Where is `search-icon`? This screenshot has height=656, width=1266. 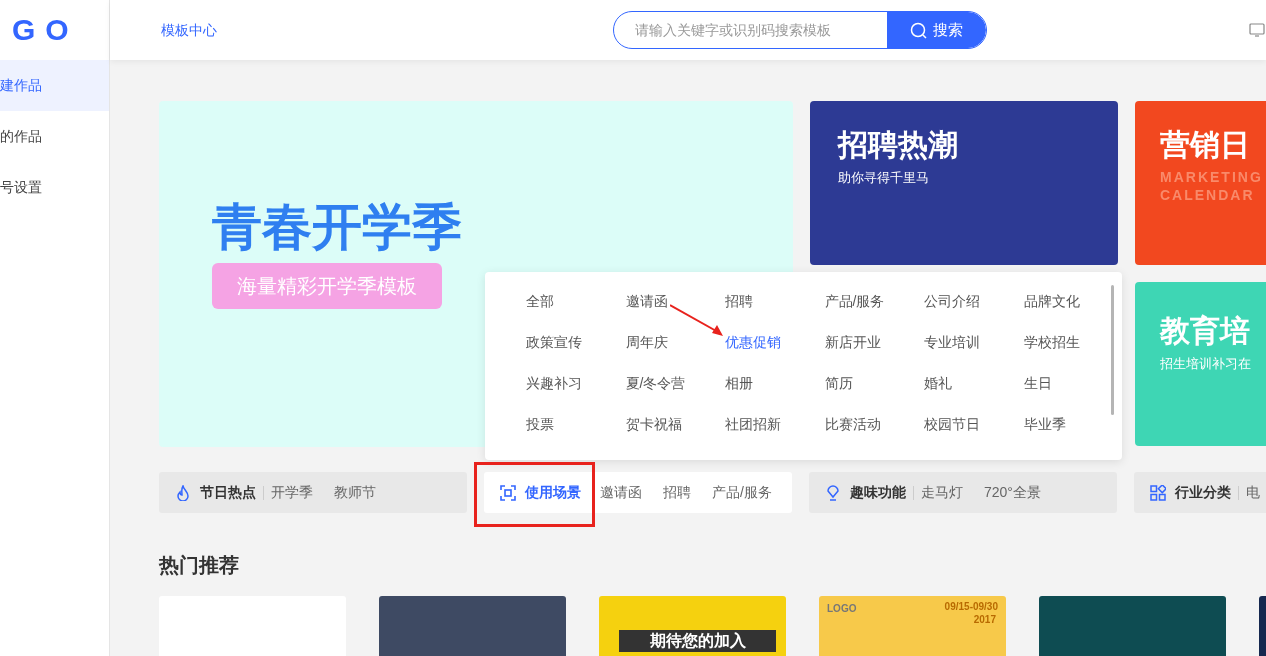 search-icon is located at coordinates (918, 30).